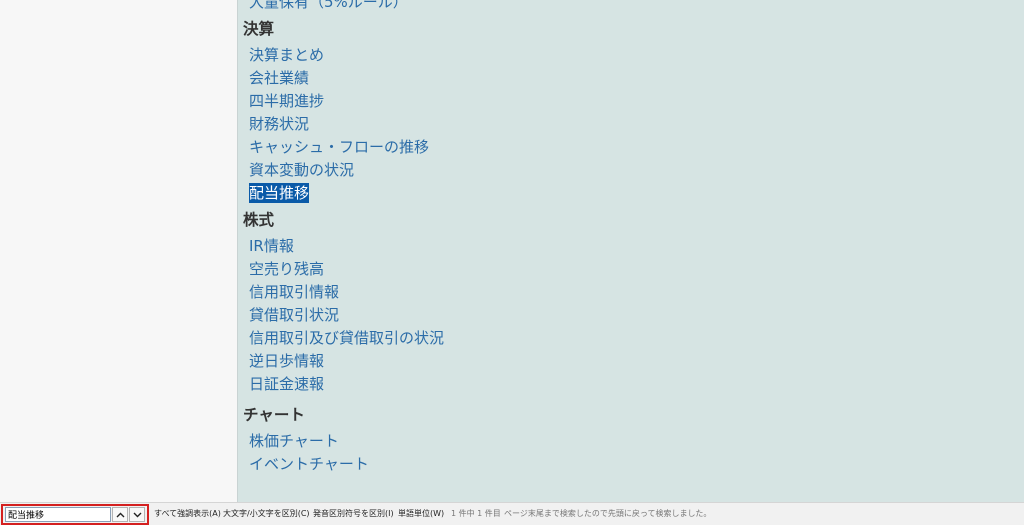  Describe the element at coordinates (279, 78) in the screenshot. I see `link-label: 会社業績` at that location.